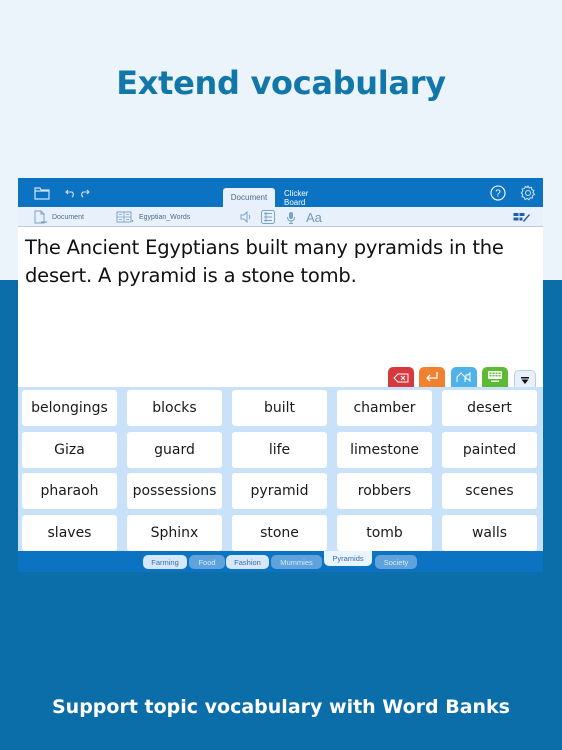  I want to click on word-bank-tab-mummies: Mummies, so click(296, 562).